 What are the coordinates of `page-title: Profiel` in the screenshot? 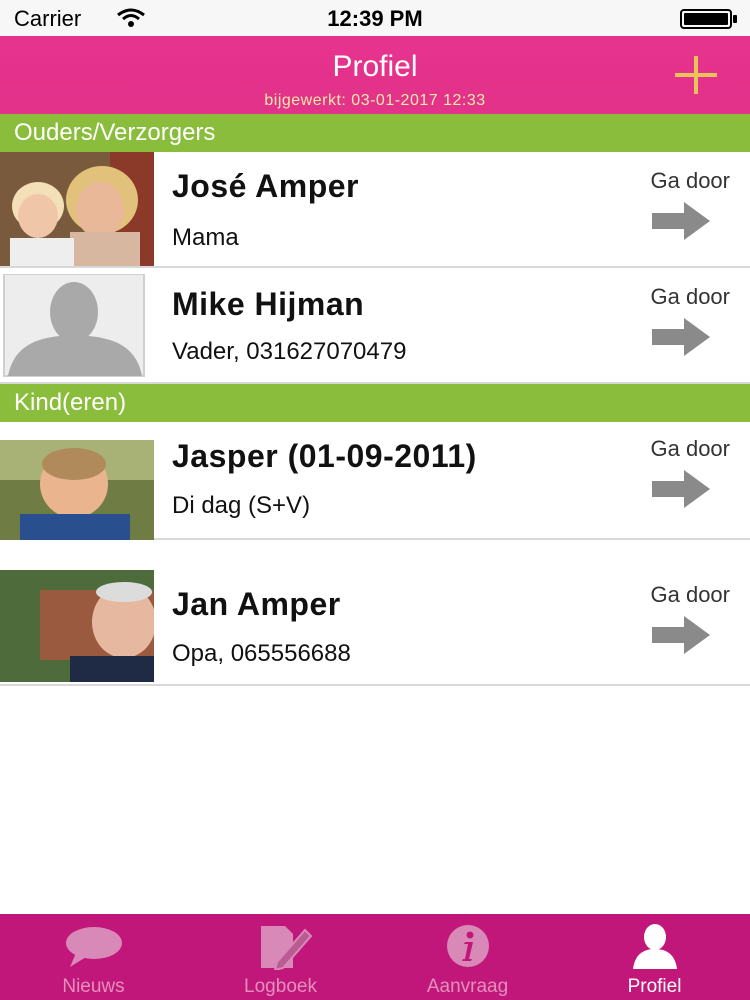 It's located at (375, 66).